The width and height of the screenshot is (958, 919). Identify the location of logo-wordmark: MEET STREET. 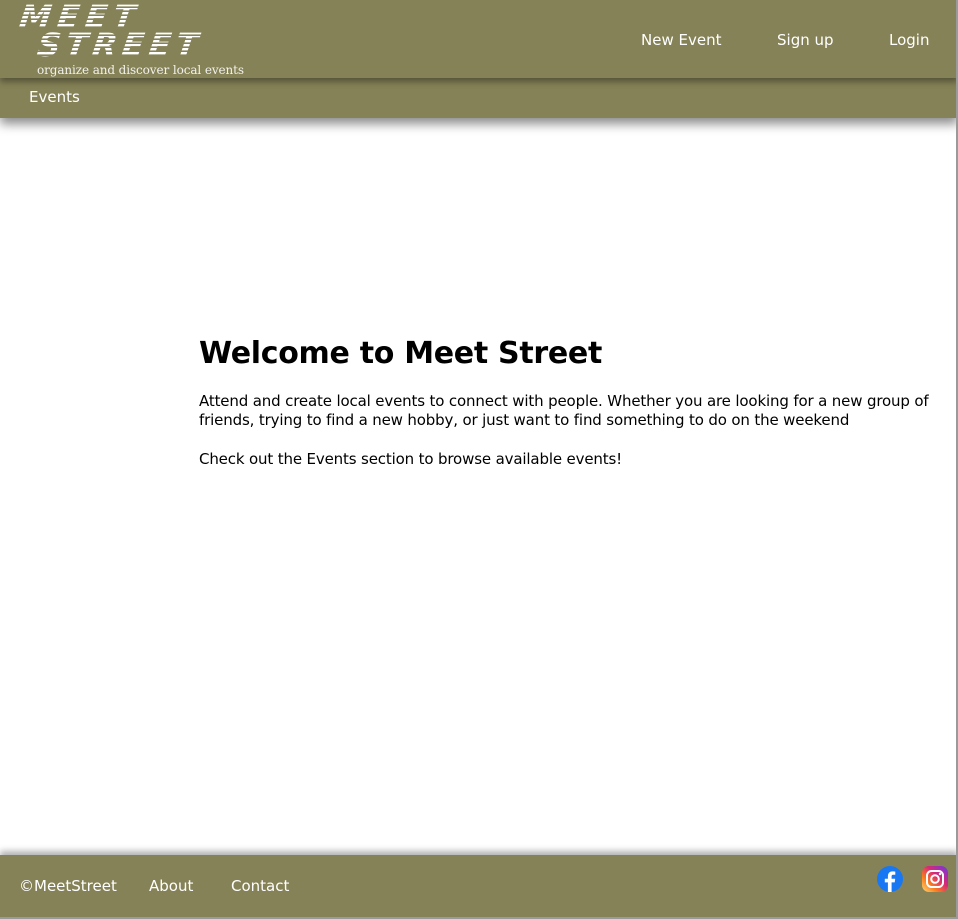
(111, 31).